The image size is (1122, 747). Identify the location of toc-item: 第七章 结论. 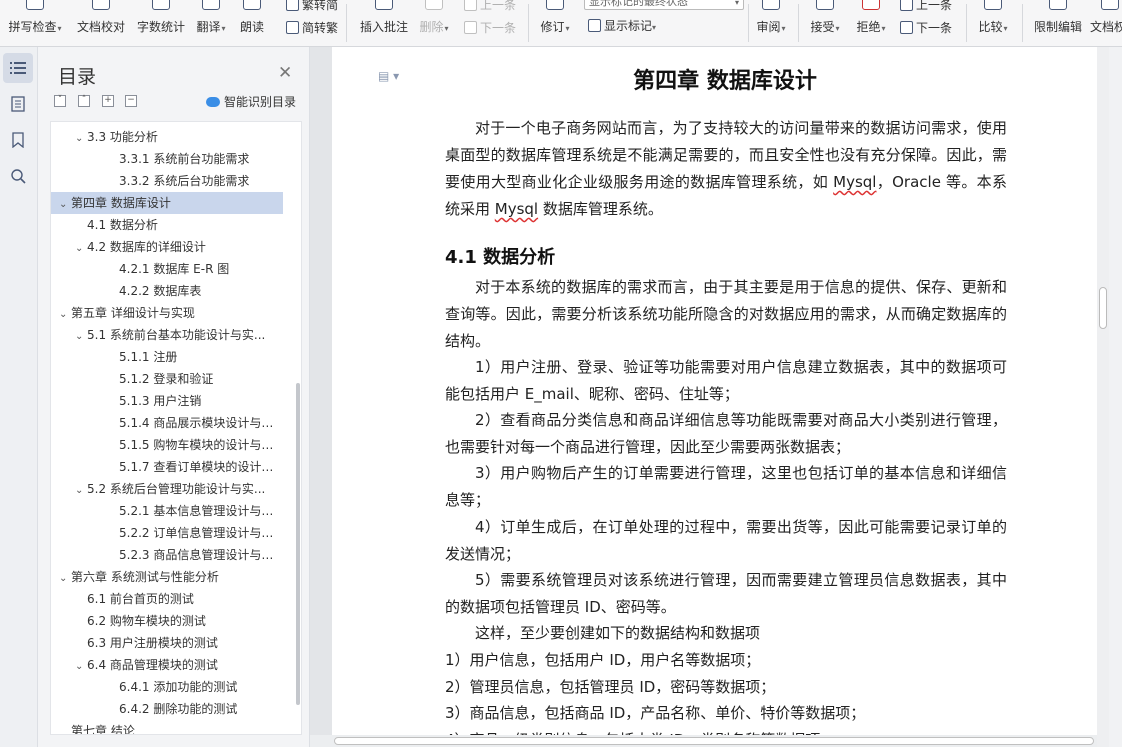
(167, 727).